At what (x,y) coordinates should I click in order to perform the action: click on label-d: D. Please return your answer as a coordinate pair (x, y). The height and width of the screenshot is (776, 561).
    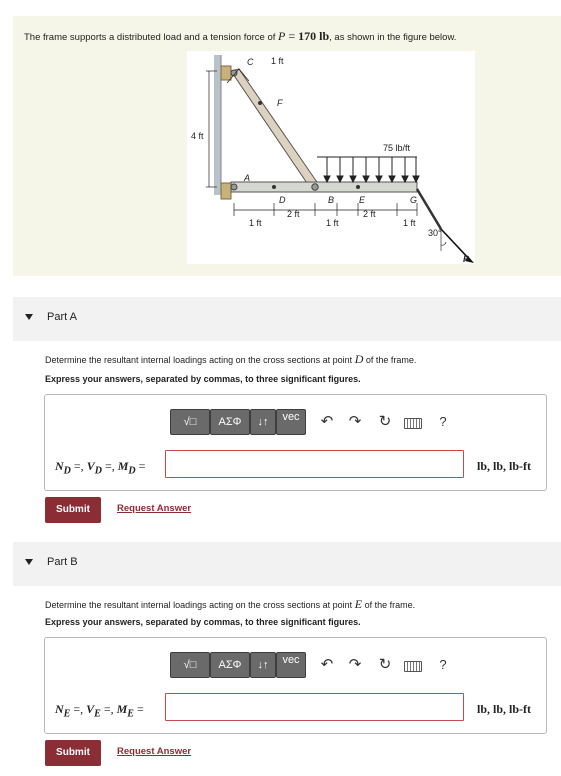
    Looking at the image, I should click on (282, 200).